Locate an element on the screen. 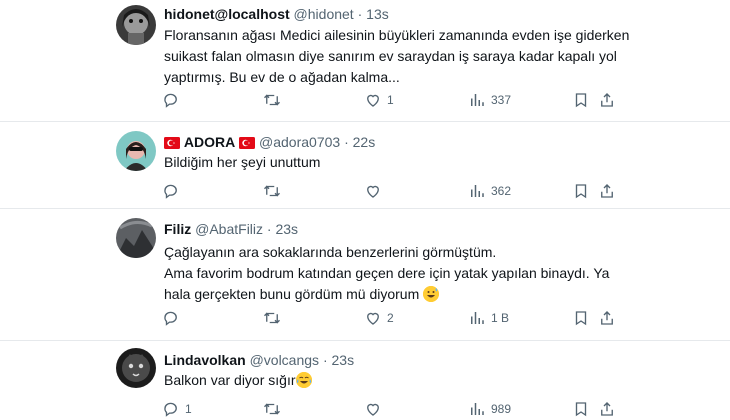  views-count: 989 is located at coordinates (501, 409).